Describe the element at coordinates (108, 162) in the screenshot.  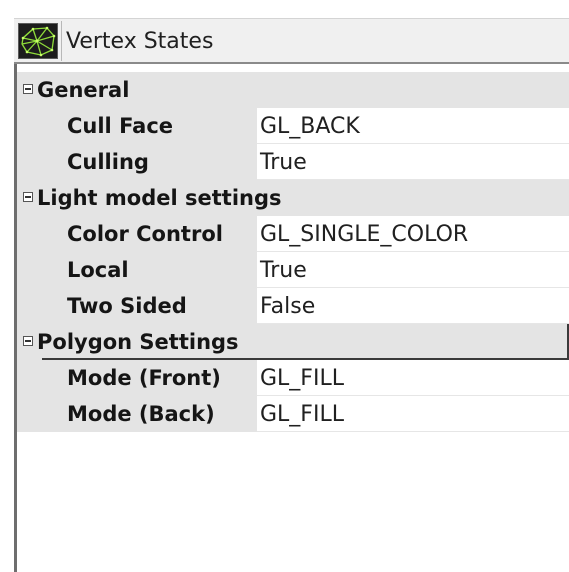
I see `property-name: Culling` at that location.